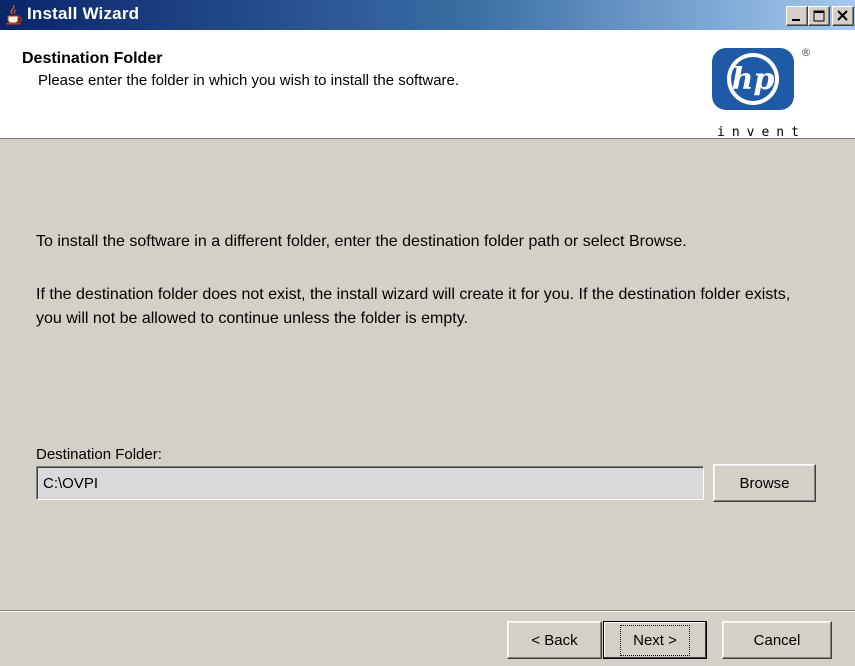  I want to click on hp-logo: hp ®, so click(762, 79).